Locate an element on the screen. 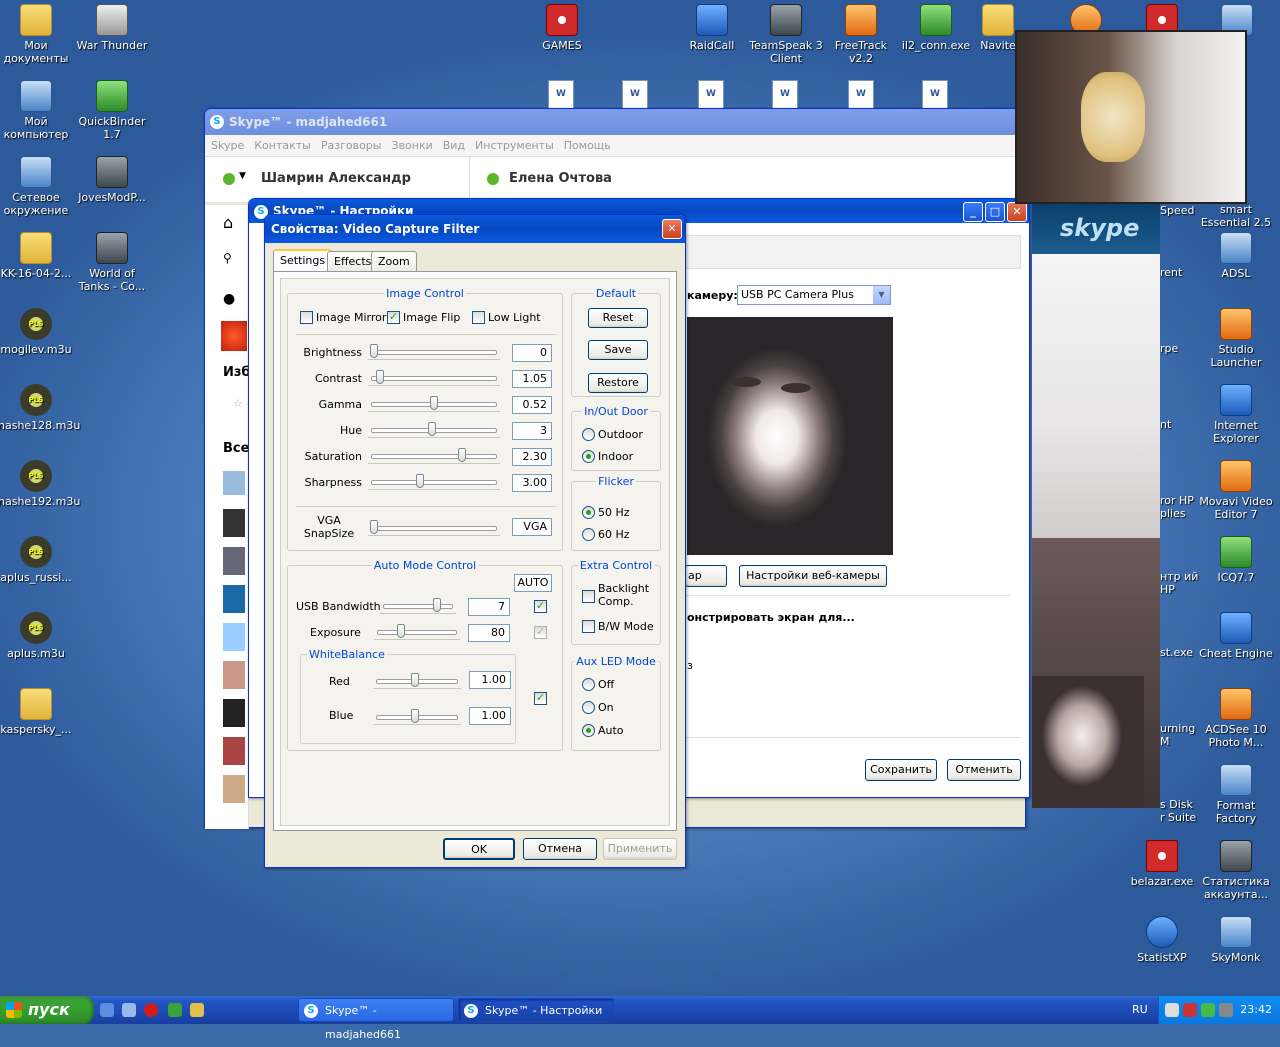  tab-zoom: Zoom is located at coordinates (394, 261).